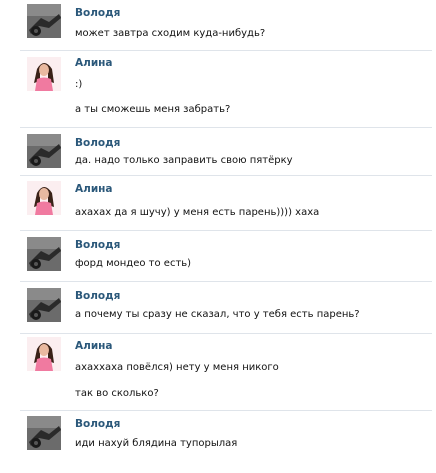  What do you see at coordinates (117, 393) in the screenshot?
I see `message-text: так во сколько?` at bounding box center [117, 393].